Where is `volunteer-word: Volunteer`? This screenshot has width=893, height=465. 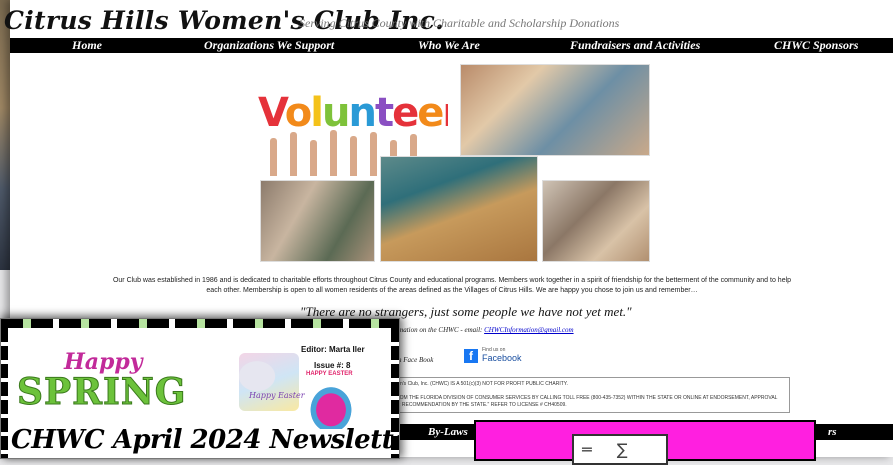
volunteer-word: Volunteer is located at coordinates (353, 113).